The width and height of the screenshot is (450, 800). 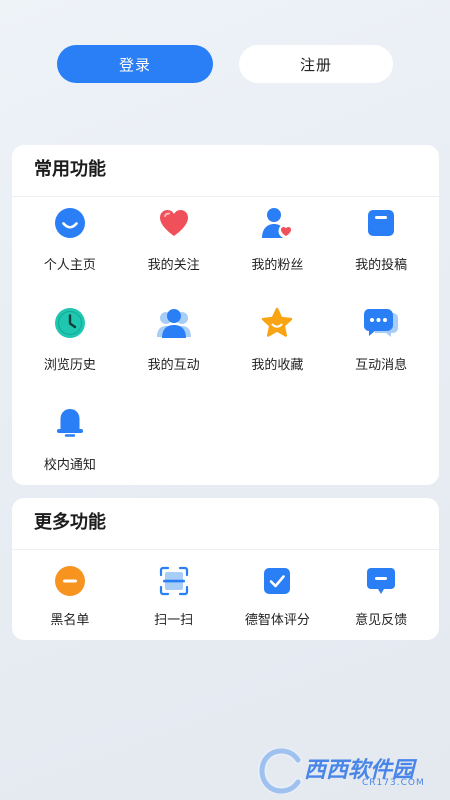 I want to click on menu-item-label: 我的互动, so click(x=173, y=365).